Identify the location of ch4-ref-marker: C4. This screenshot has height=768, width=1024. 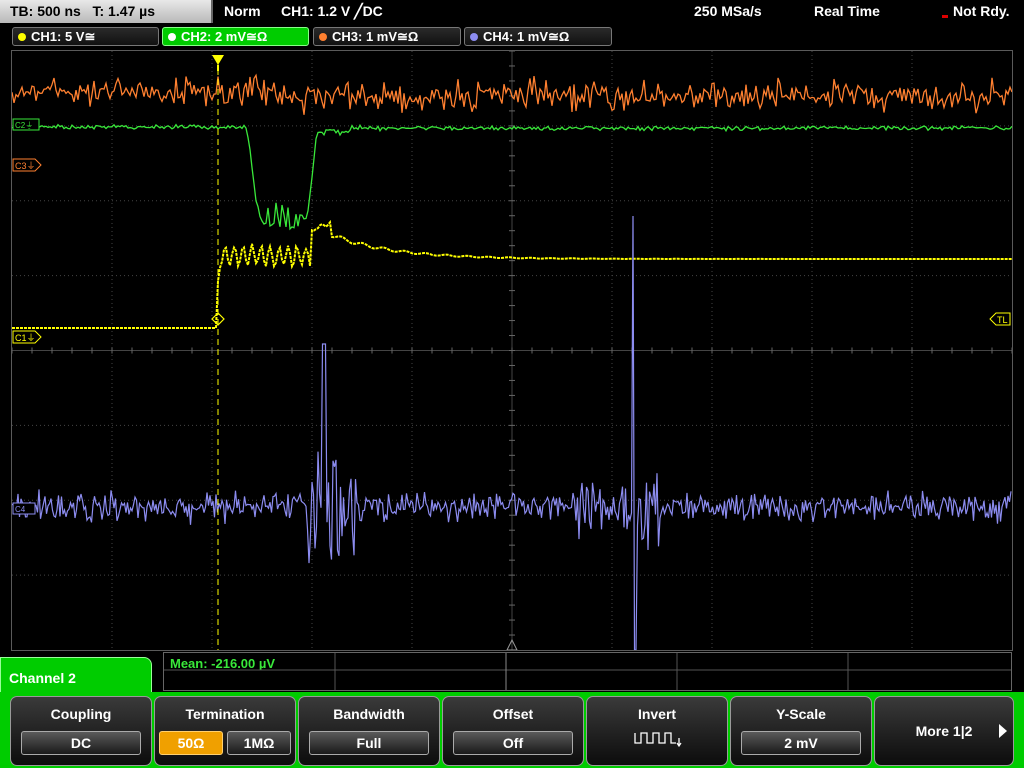
(24, 508).